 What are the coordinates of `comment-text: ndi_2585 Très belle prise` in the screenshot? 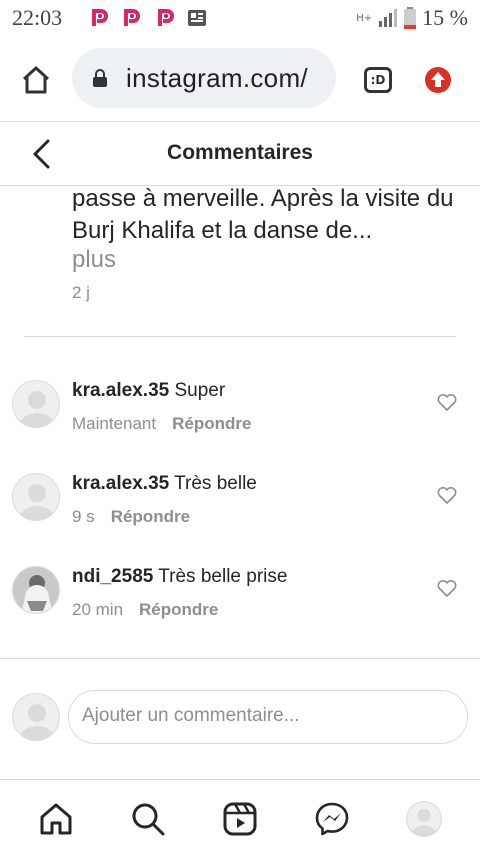 It's located at (179, 577).